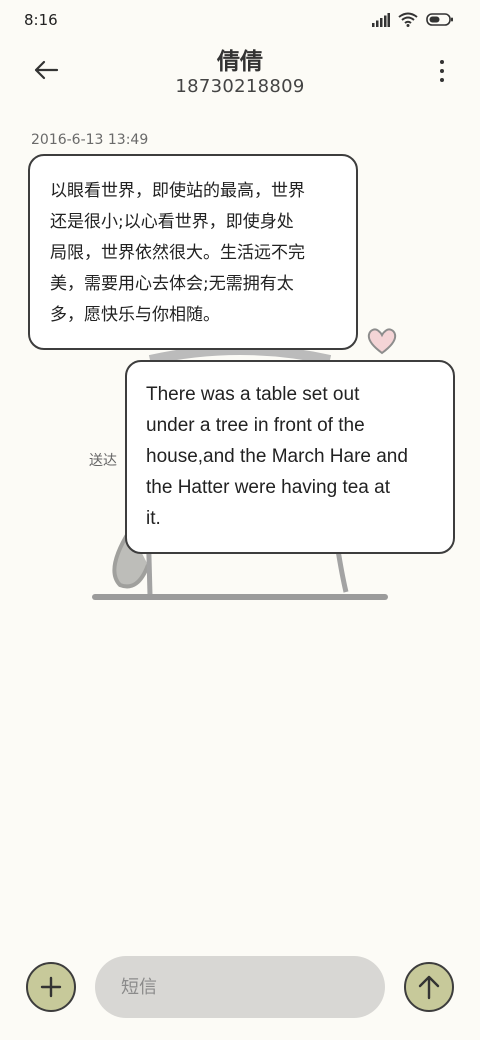 The width and height of the screenshot is (480, 1040). What do you see at coordinates (172, 222) in the screenshot?
I see `message-line: 还是很小;以心看世界，即使身处` at bounding box center [172, 222].